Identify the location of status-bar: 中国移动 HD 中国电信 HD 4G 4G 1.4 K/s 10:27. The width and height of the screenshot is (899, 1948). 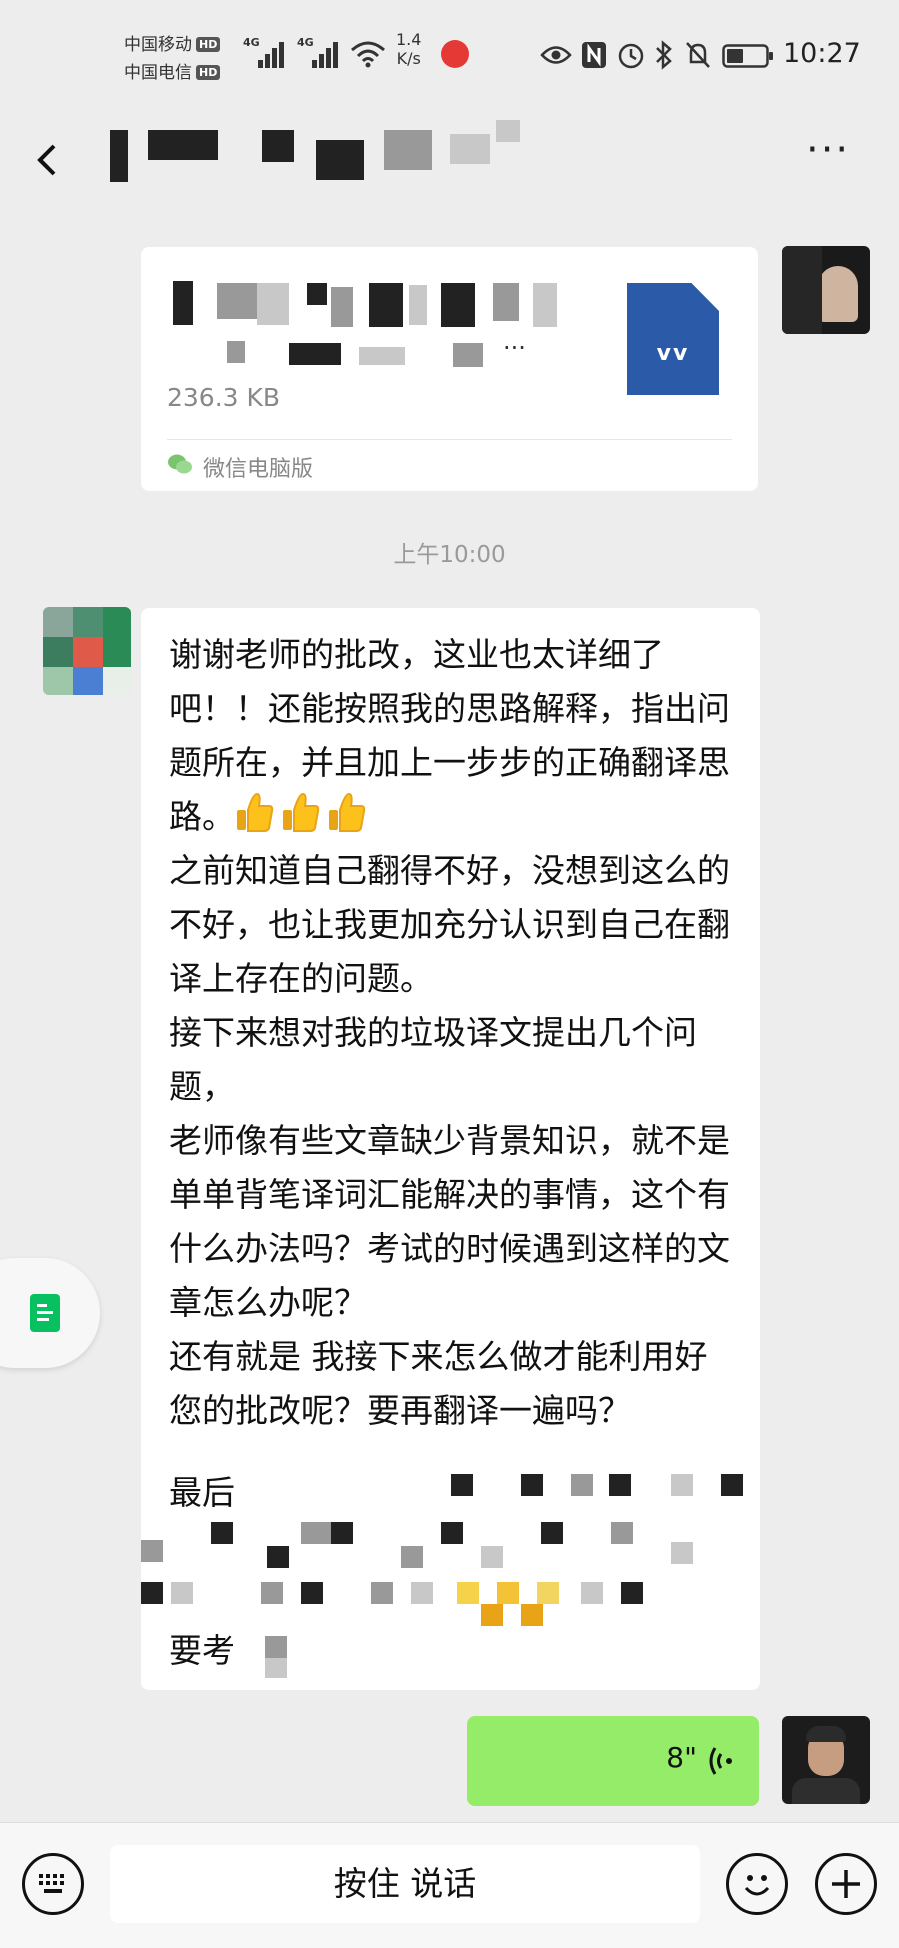
(449, 55).